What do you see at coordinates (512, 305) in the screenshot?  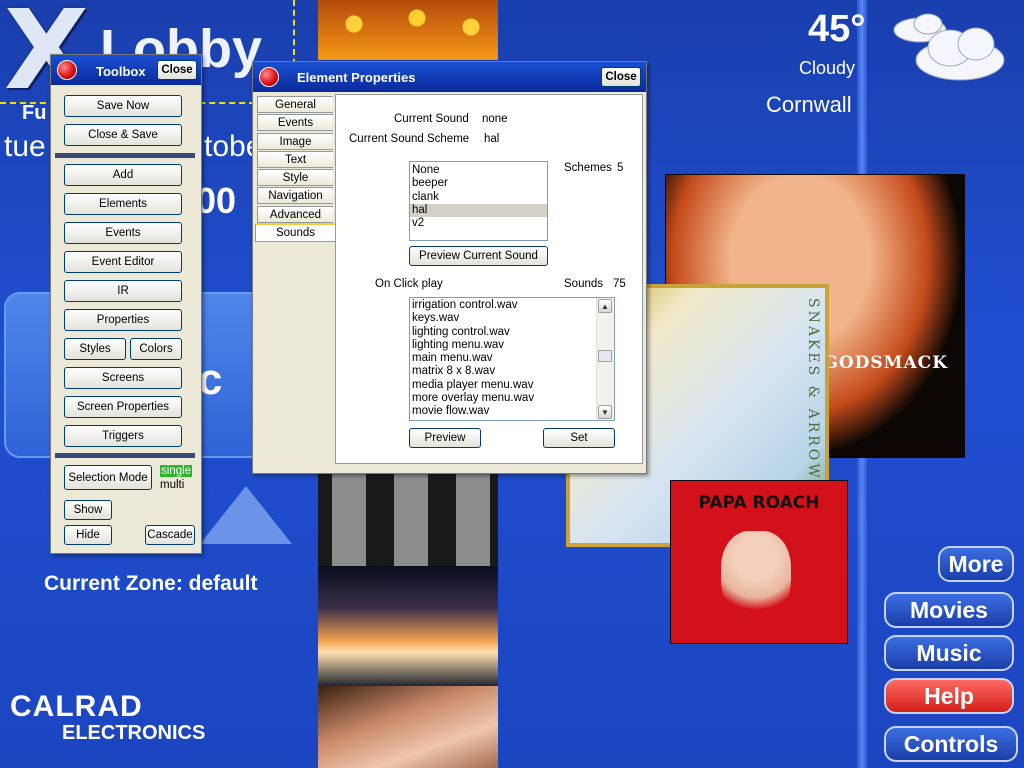 I see `list-item: irrigation control.wav` at bounding box center [512, 305].